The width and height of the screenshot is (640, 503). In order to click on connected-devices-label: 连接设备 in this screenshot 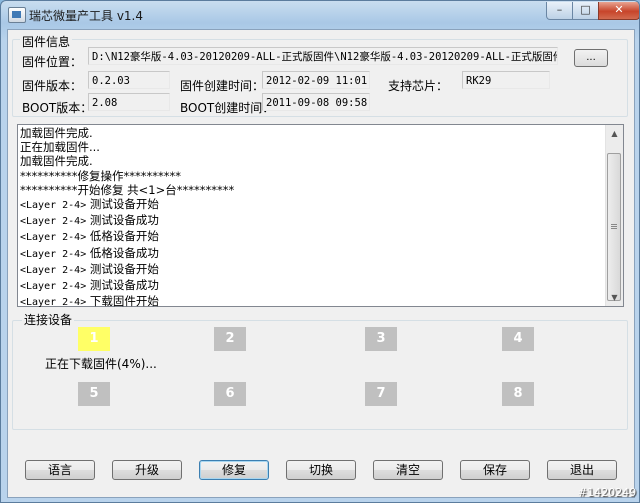, I will do `click(48, 319)`.